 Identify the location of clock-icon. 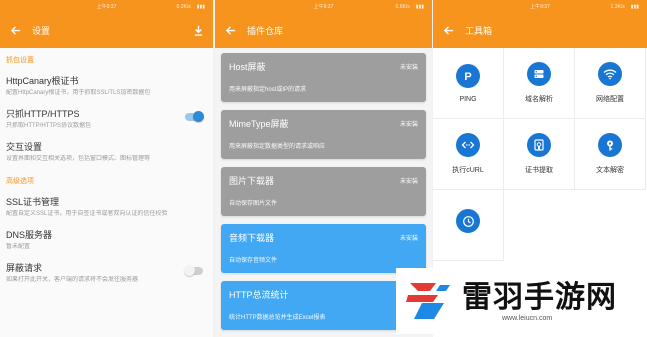
(468, 221).